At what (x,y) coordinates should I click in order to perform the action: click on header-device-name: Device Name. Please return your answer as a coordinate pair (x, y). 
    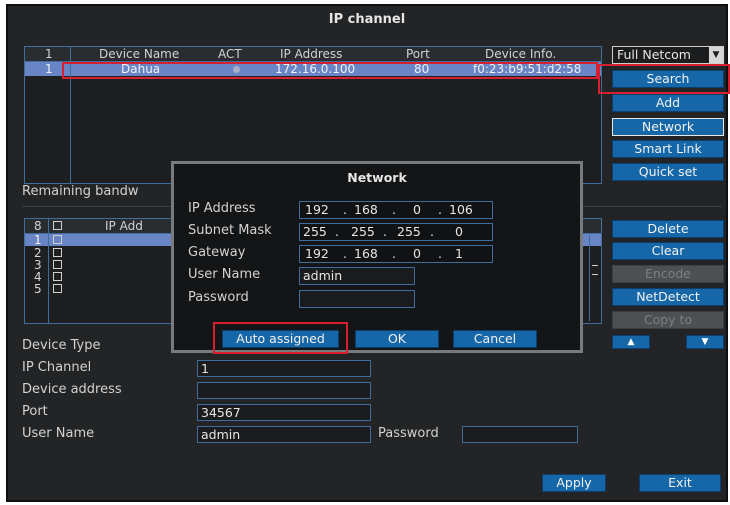
    Looking at the image, I should click on (139, 54).